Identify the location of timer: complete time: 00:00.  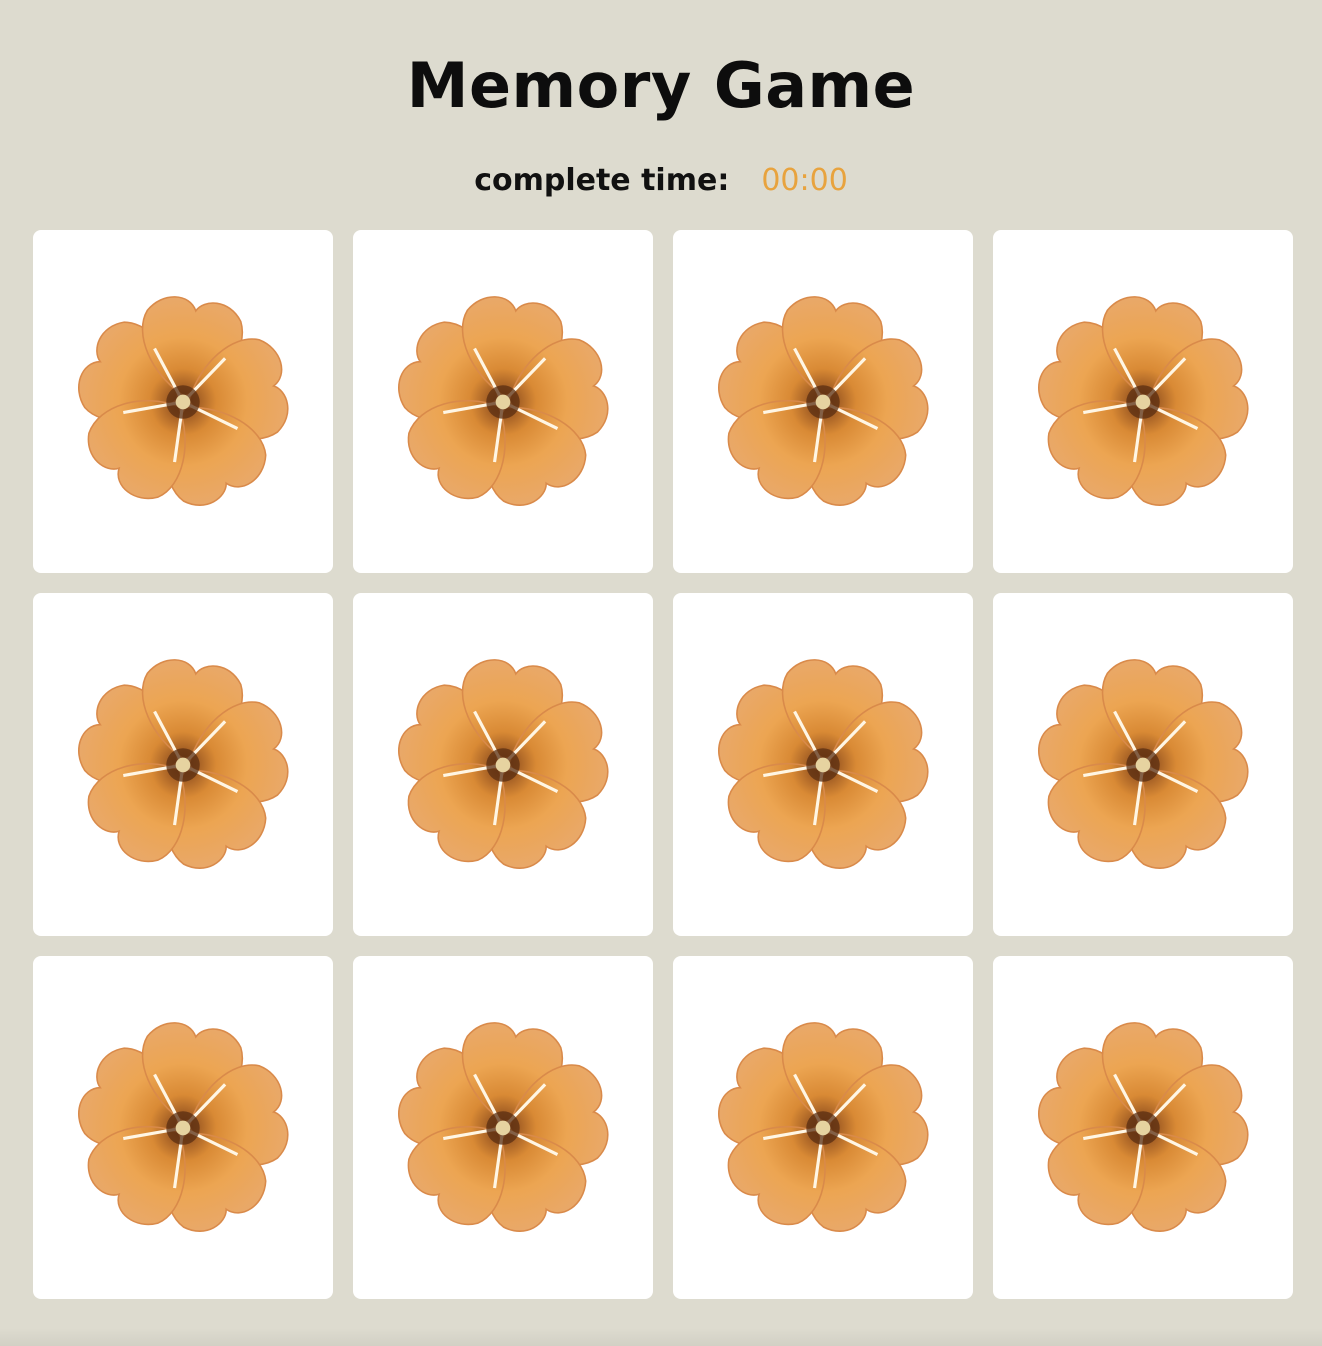
(661, 181).